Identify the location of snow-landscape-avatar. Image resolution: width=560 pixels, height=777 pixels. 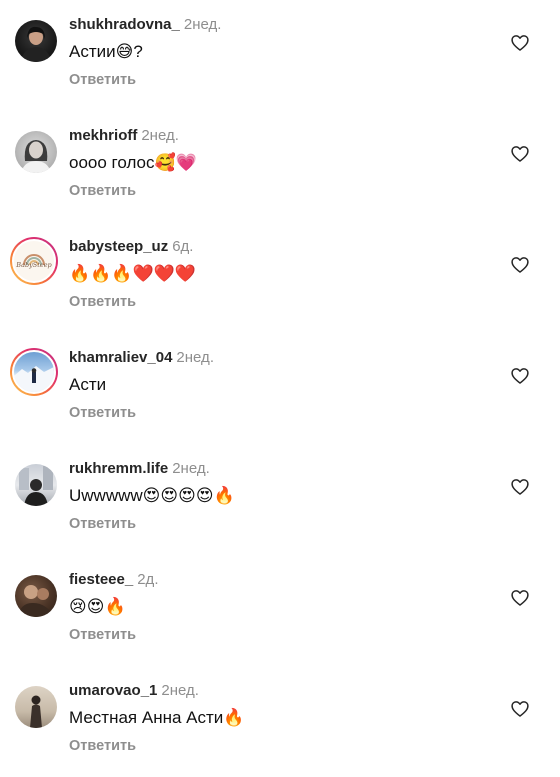
(34, 372).